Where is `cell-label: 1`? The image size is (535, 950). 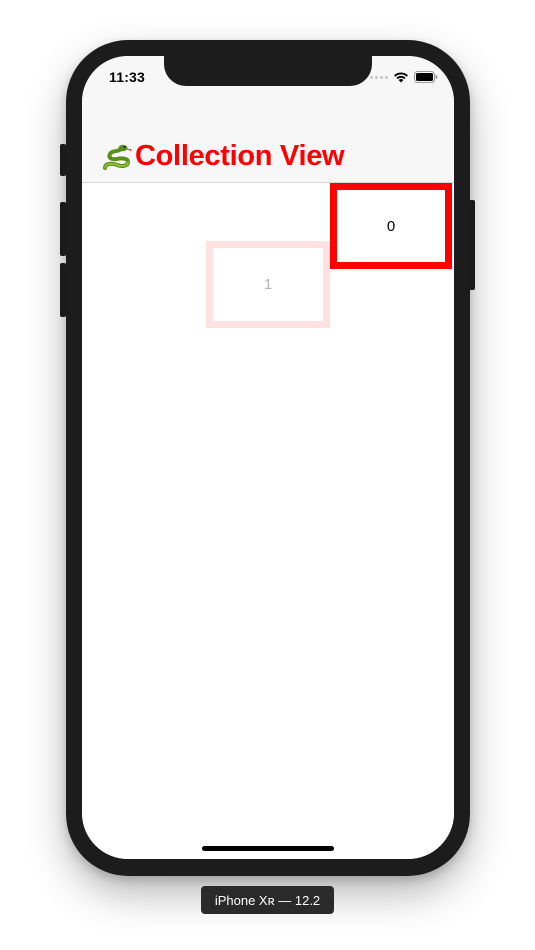
cell-label: 1 is located at coordinates (268, 284).